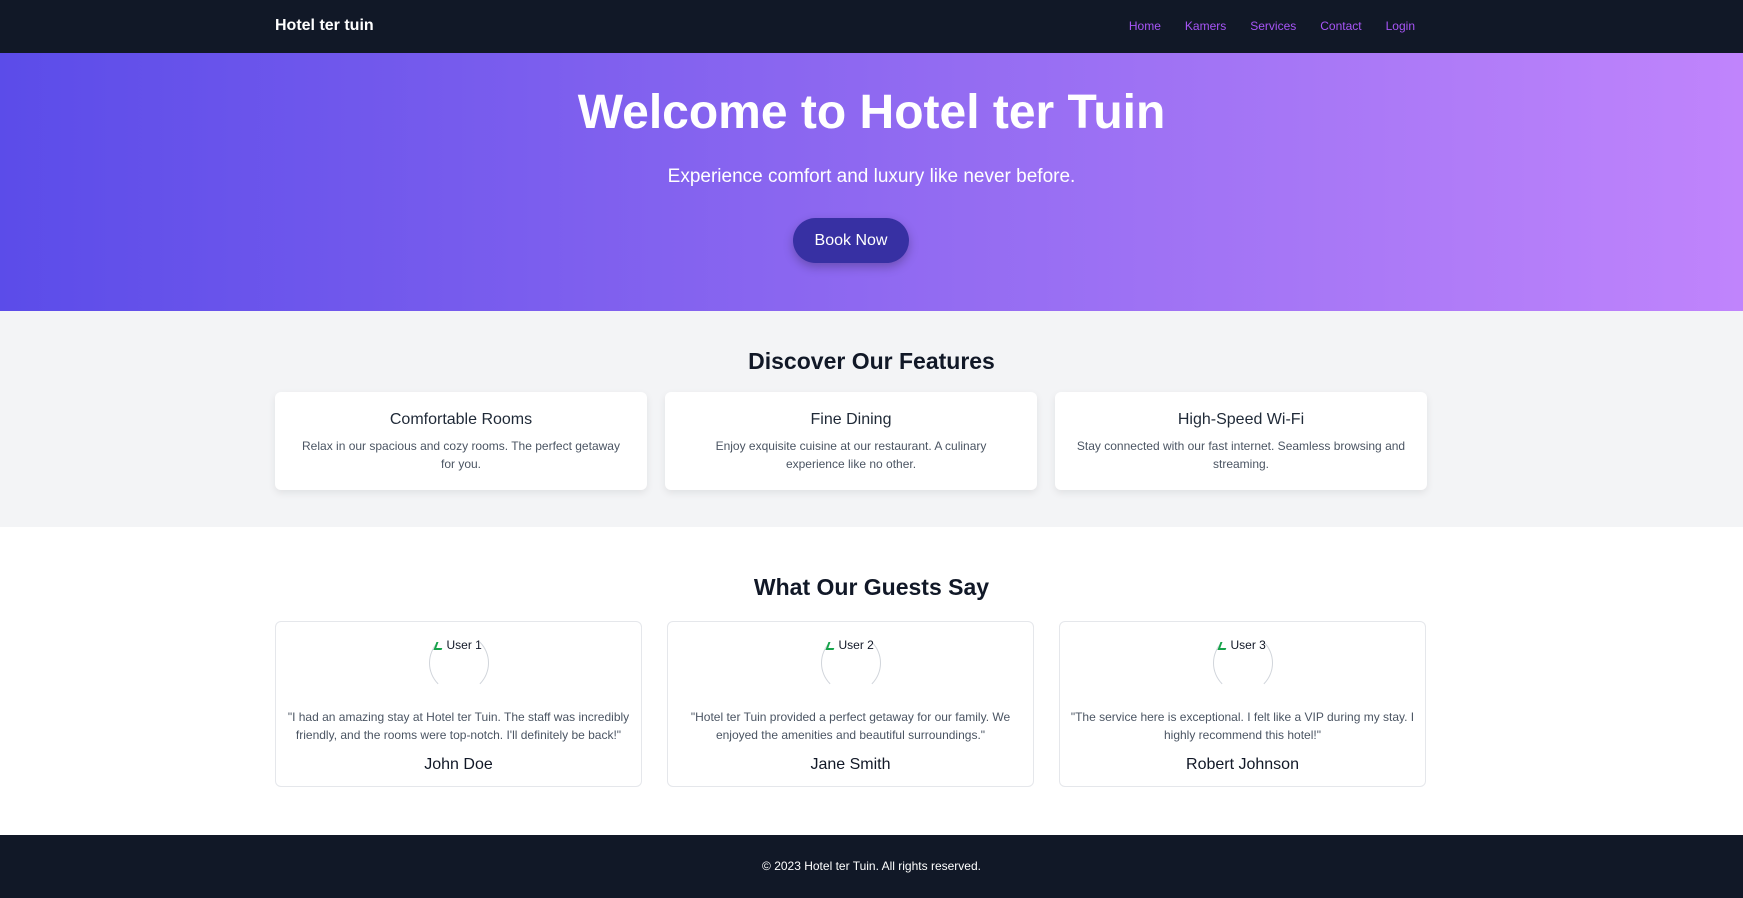 The height and width of the screenshot is (898, 1743). Describe the element at coordinates (1145, 26) in the screenshot. I see `nav-link-home: Home` at that location.